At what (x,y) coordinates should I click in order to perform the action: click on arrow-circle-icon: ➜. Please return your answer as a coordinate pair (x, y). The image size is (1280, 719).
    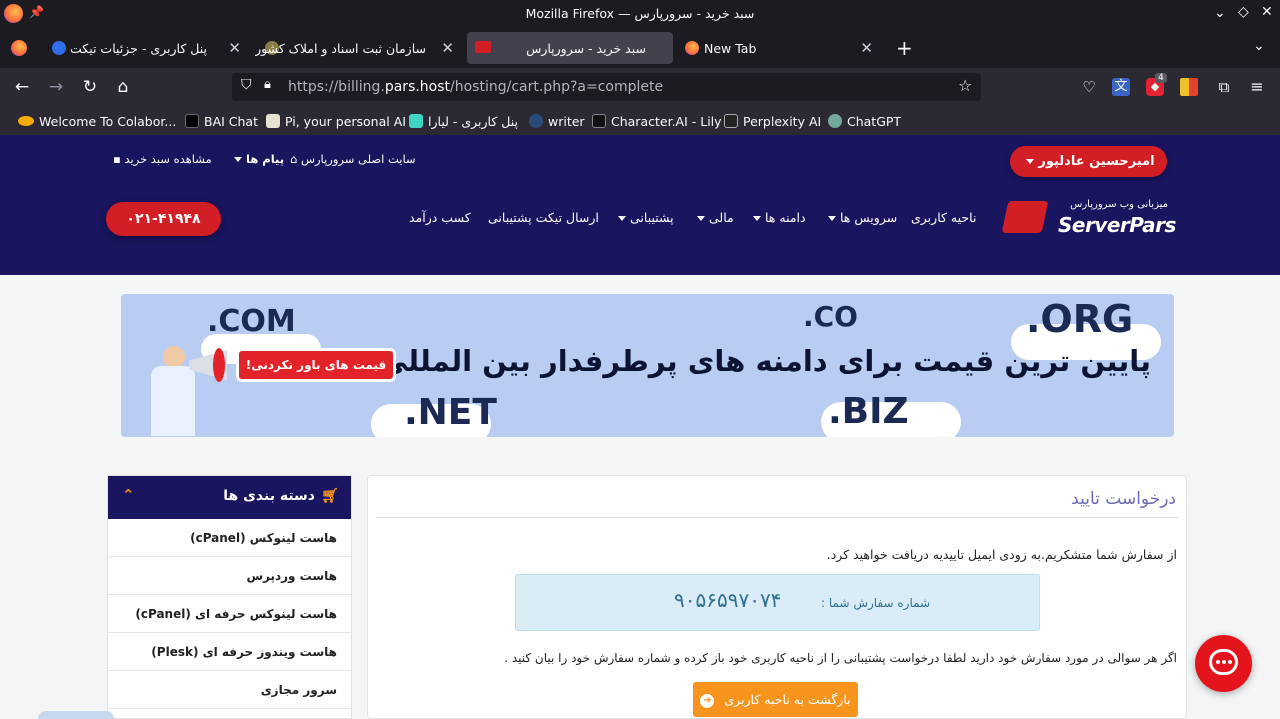
    Looking at the image, I should click on (707, 700).